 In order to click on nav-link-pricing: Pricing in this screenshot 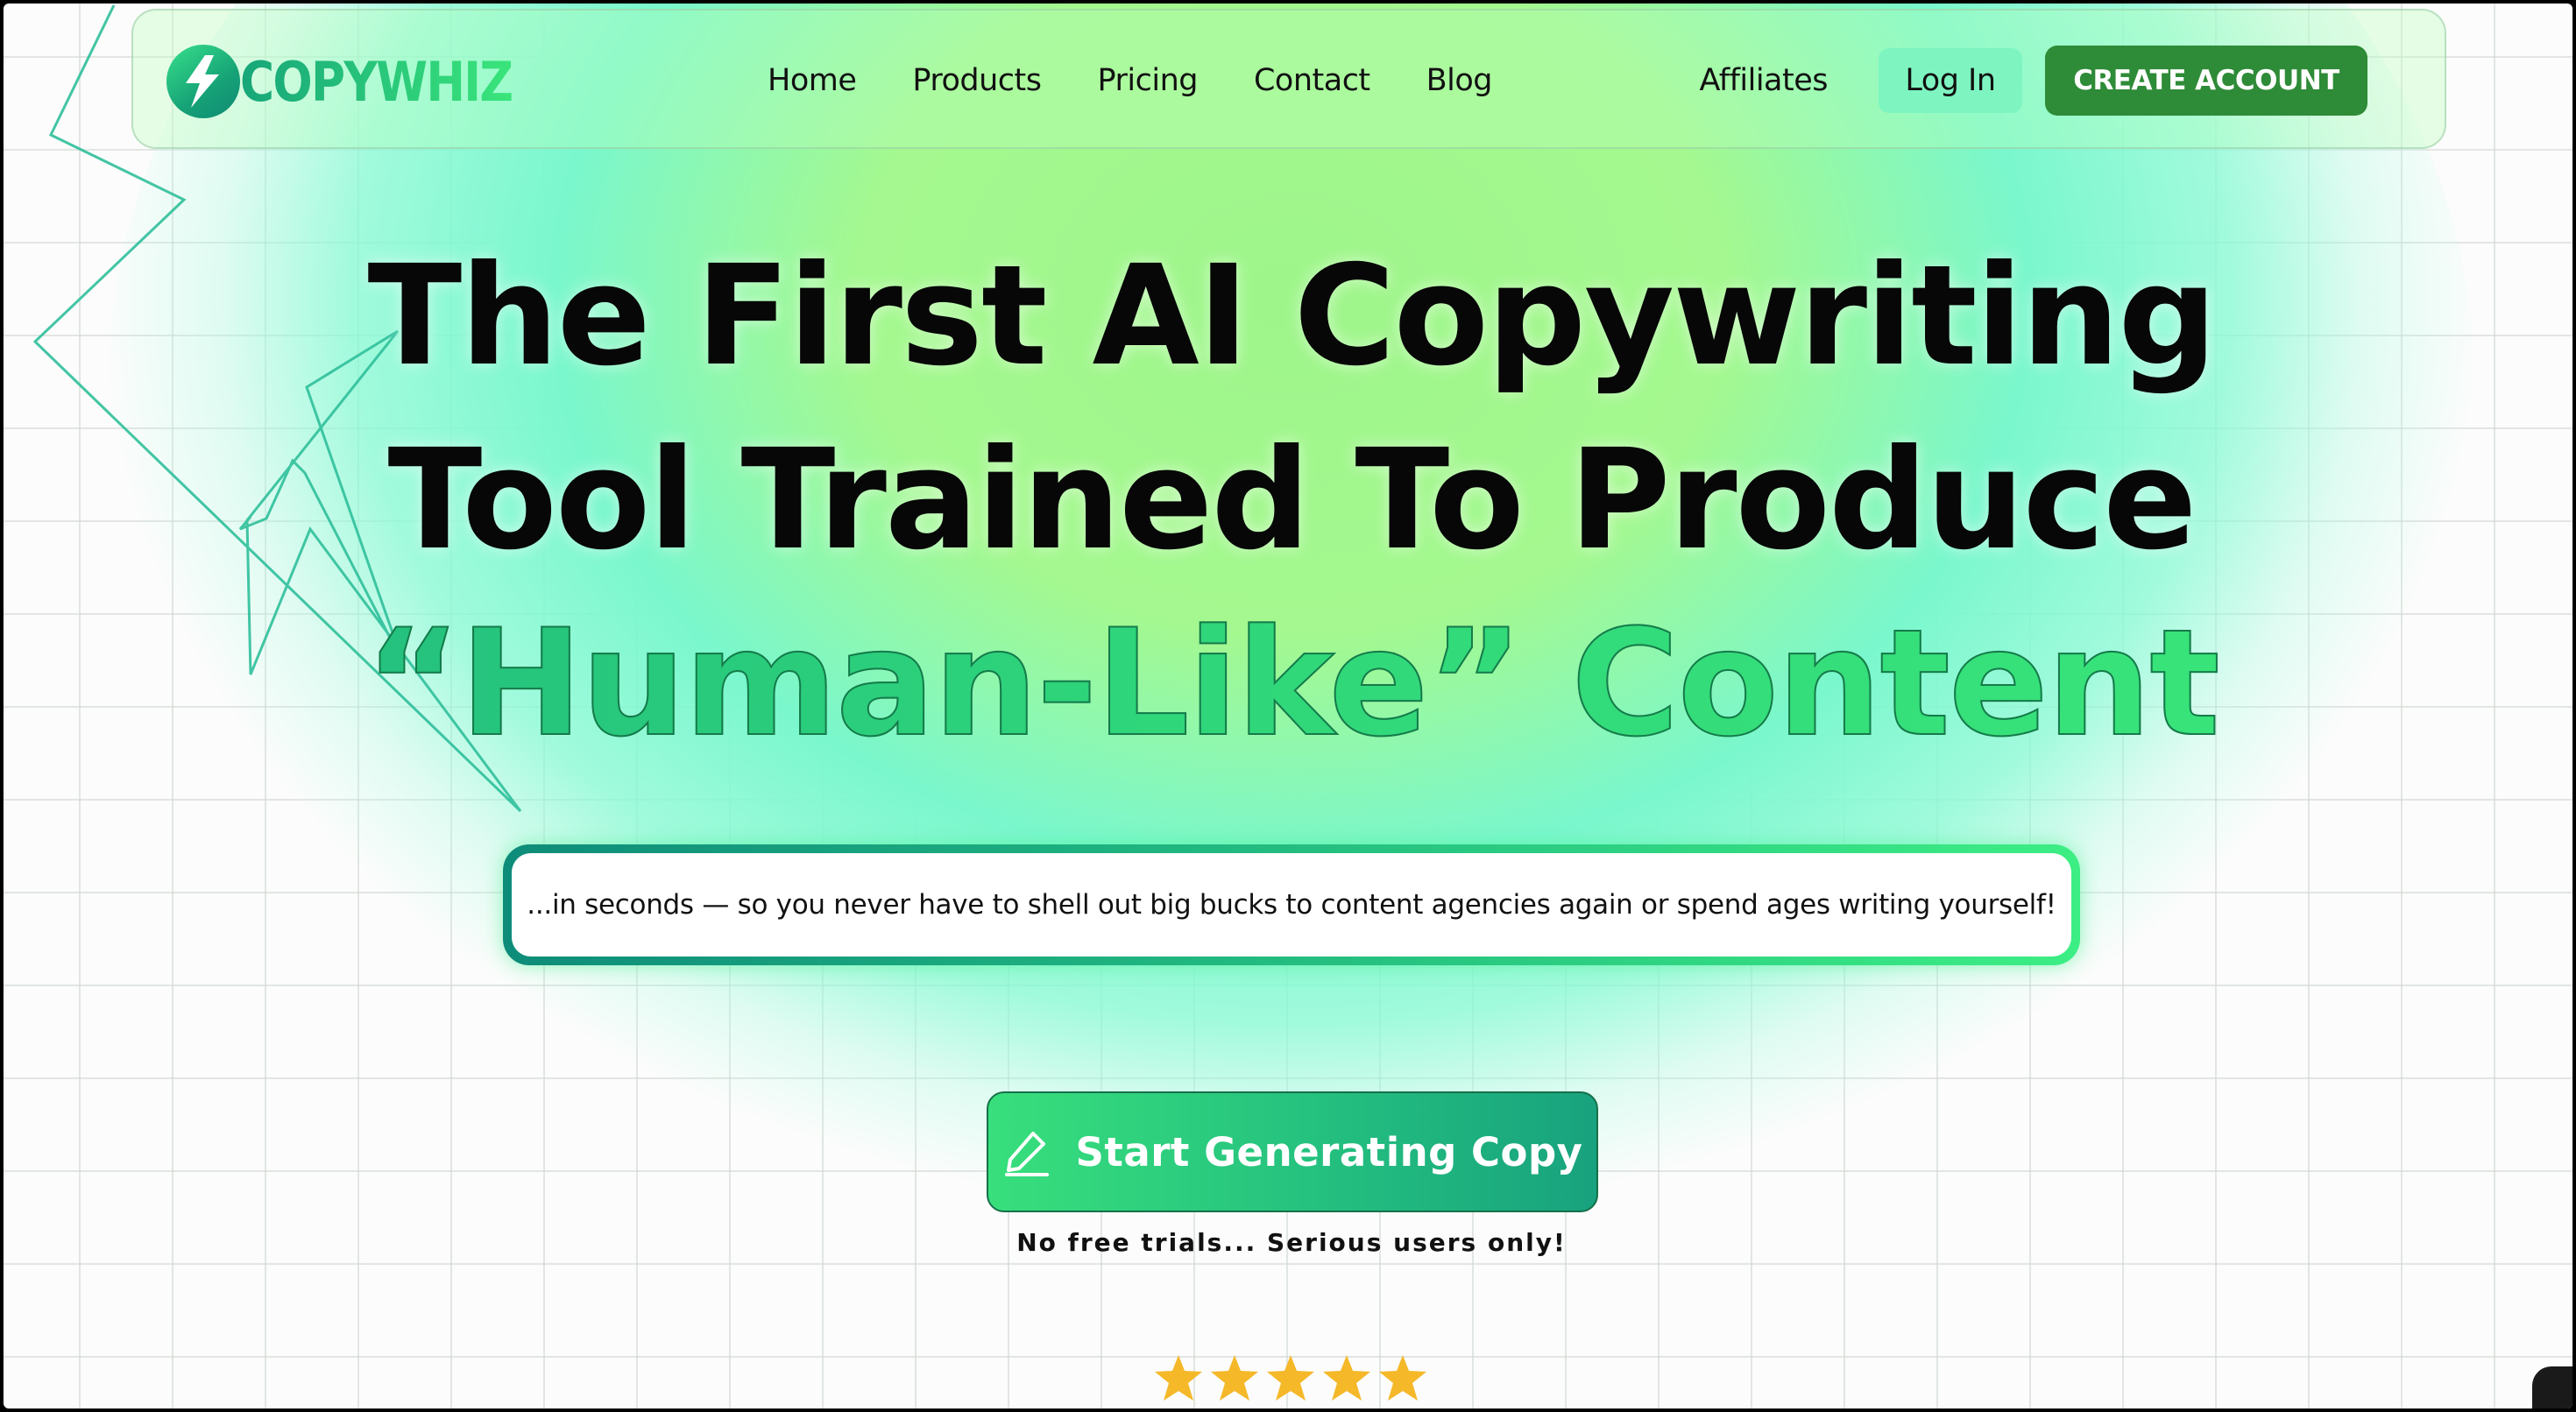, I will do `click(1148, 81)`.